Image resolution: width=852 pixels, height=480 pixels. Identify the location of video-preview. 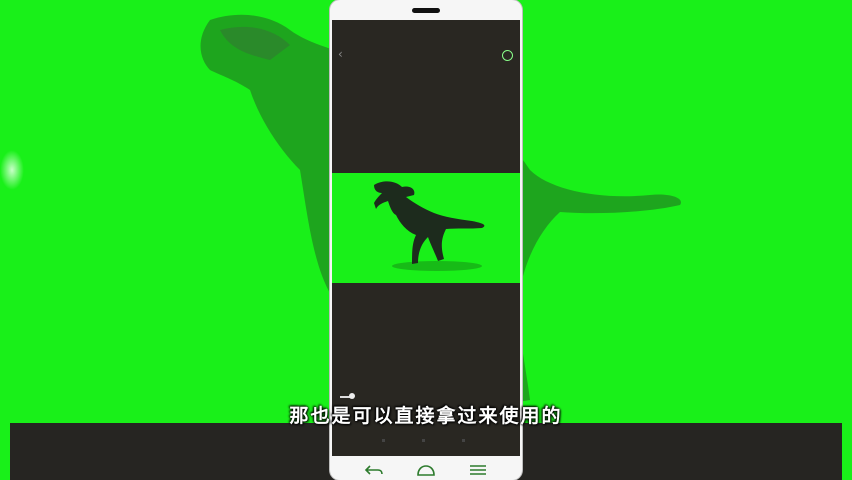
(426, 228).